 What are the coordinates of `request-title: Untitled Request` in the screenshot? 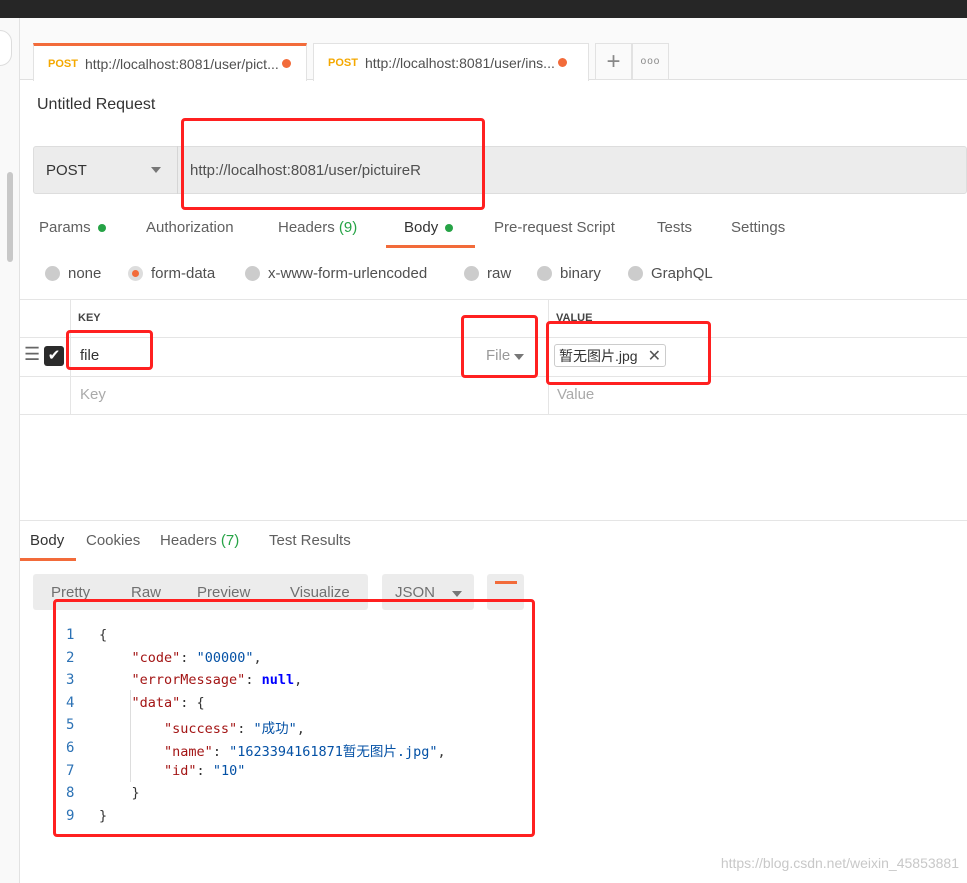 It's located at (96, 105).